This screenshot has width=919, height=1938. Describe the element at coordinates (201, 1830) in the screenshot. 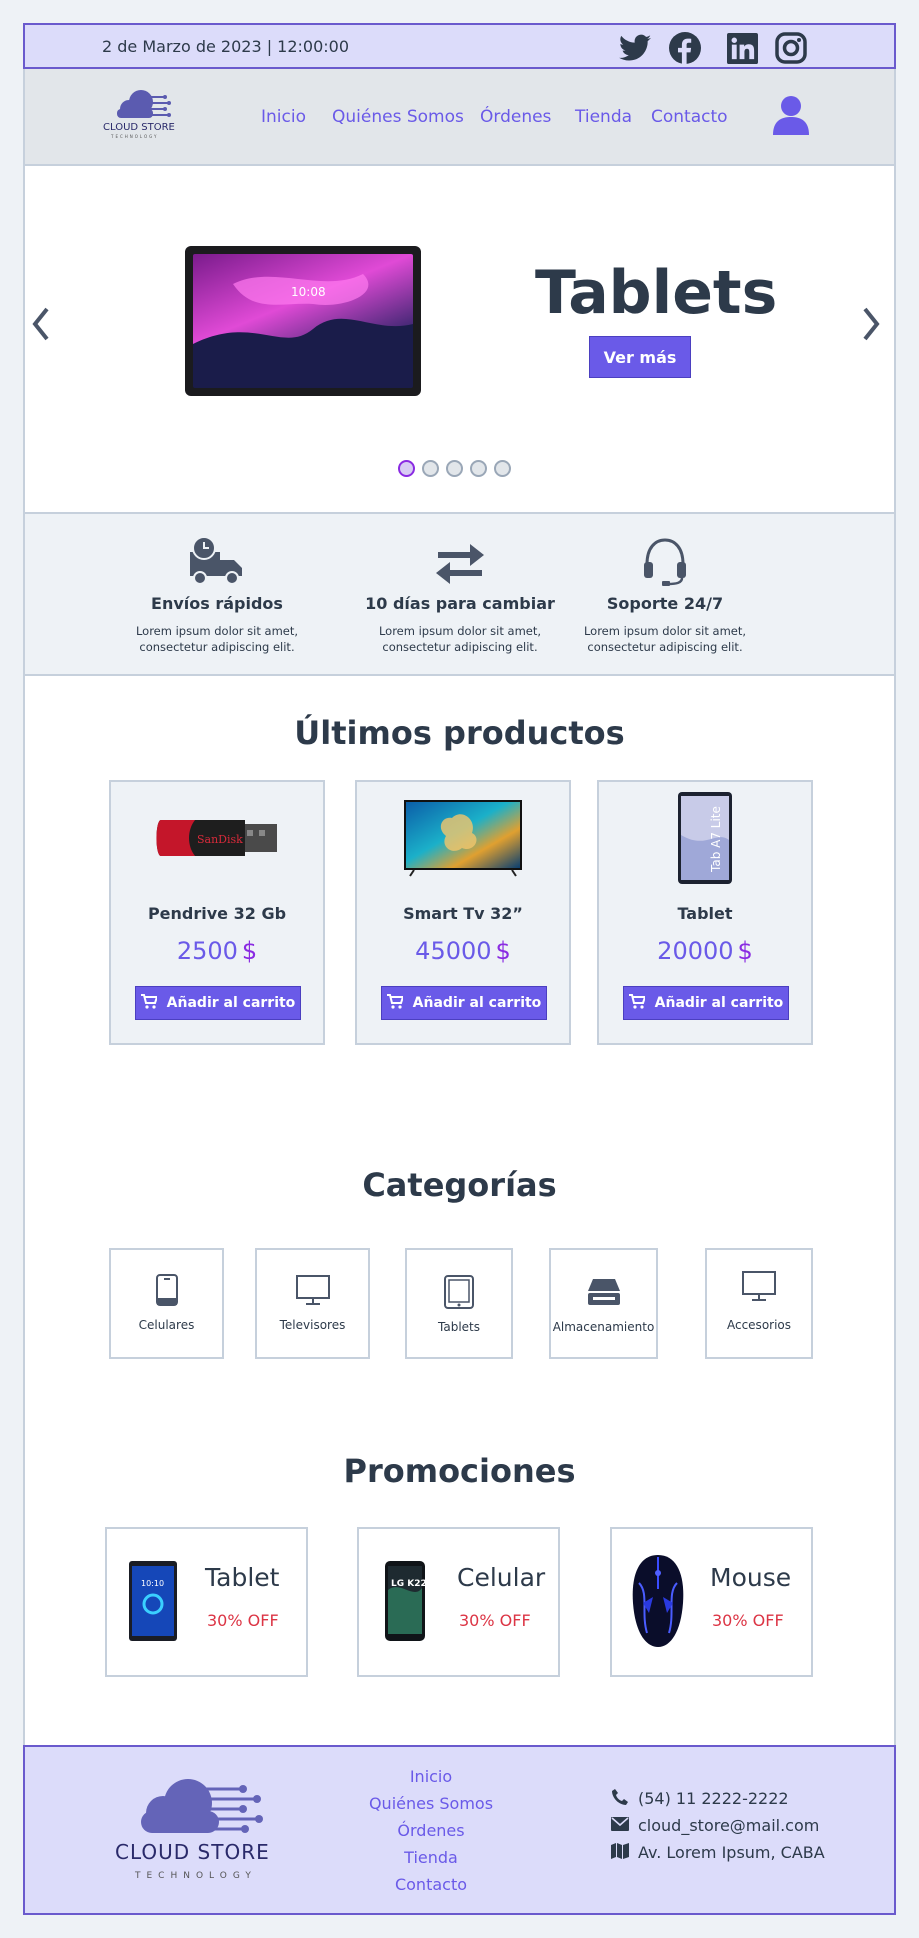

I see `footer-logo: CLOUD STORE TECHNOLOGY` at that location.